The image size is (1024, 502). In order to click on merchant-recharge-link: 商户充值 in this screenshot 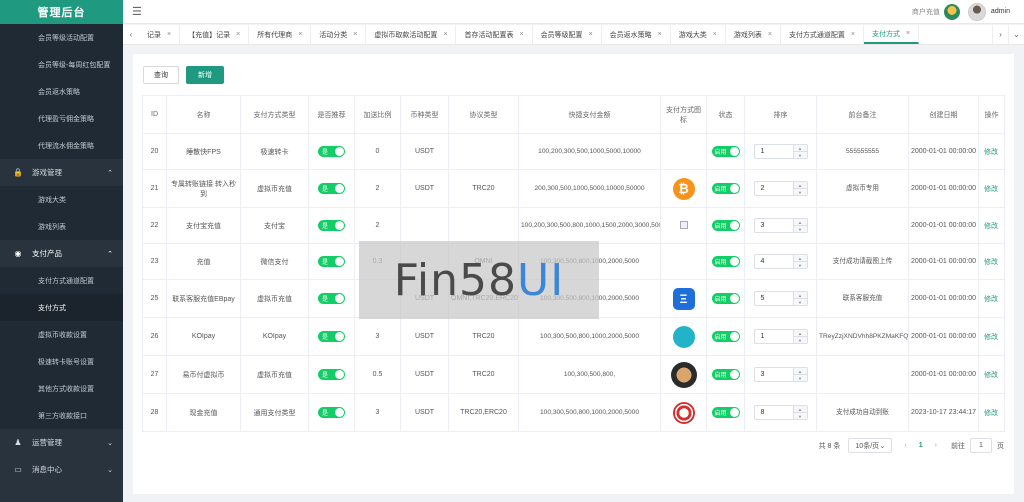, I will do `click(926, 12)`.